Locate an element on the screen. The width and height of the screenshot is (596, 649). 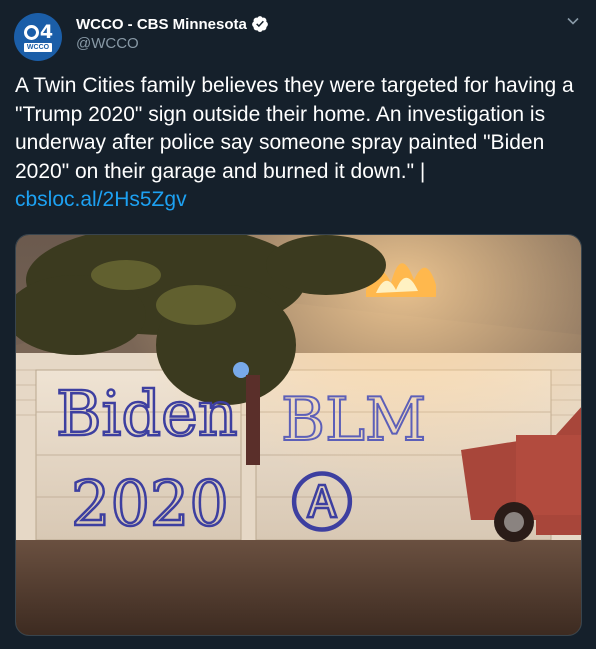
graffiti-anarchy: Ⓐ is located at coordinates (322, 503).